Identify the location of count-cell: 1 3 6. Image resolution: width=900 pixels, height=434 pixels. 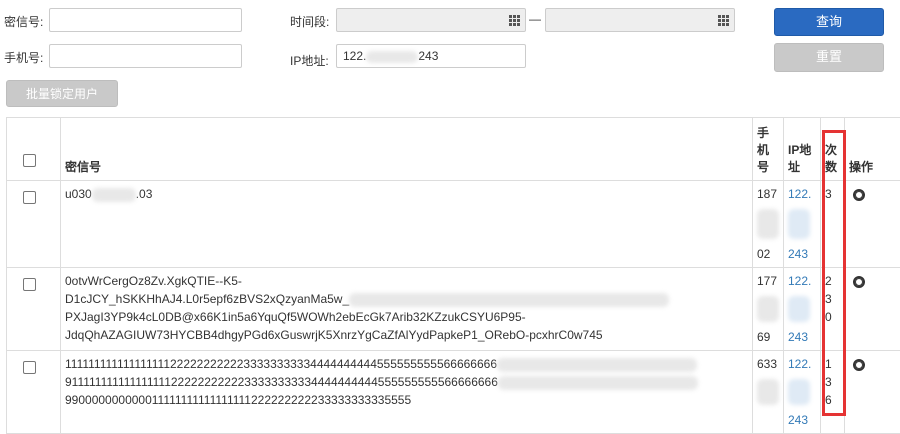
(833, 392).